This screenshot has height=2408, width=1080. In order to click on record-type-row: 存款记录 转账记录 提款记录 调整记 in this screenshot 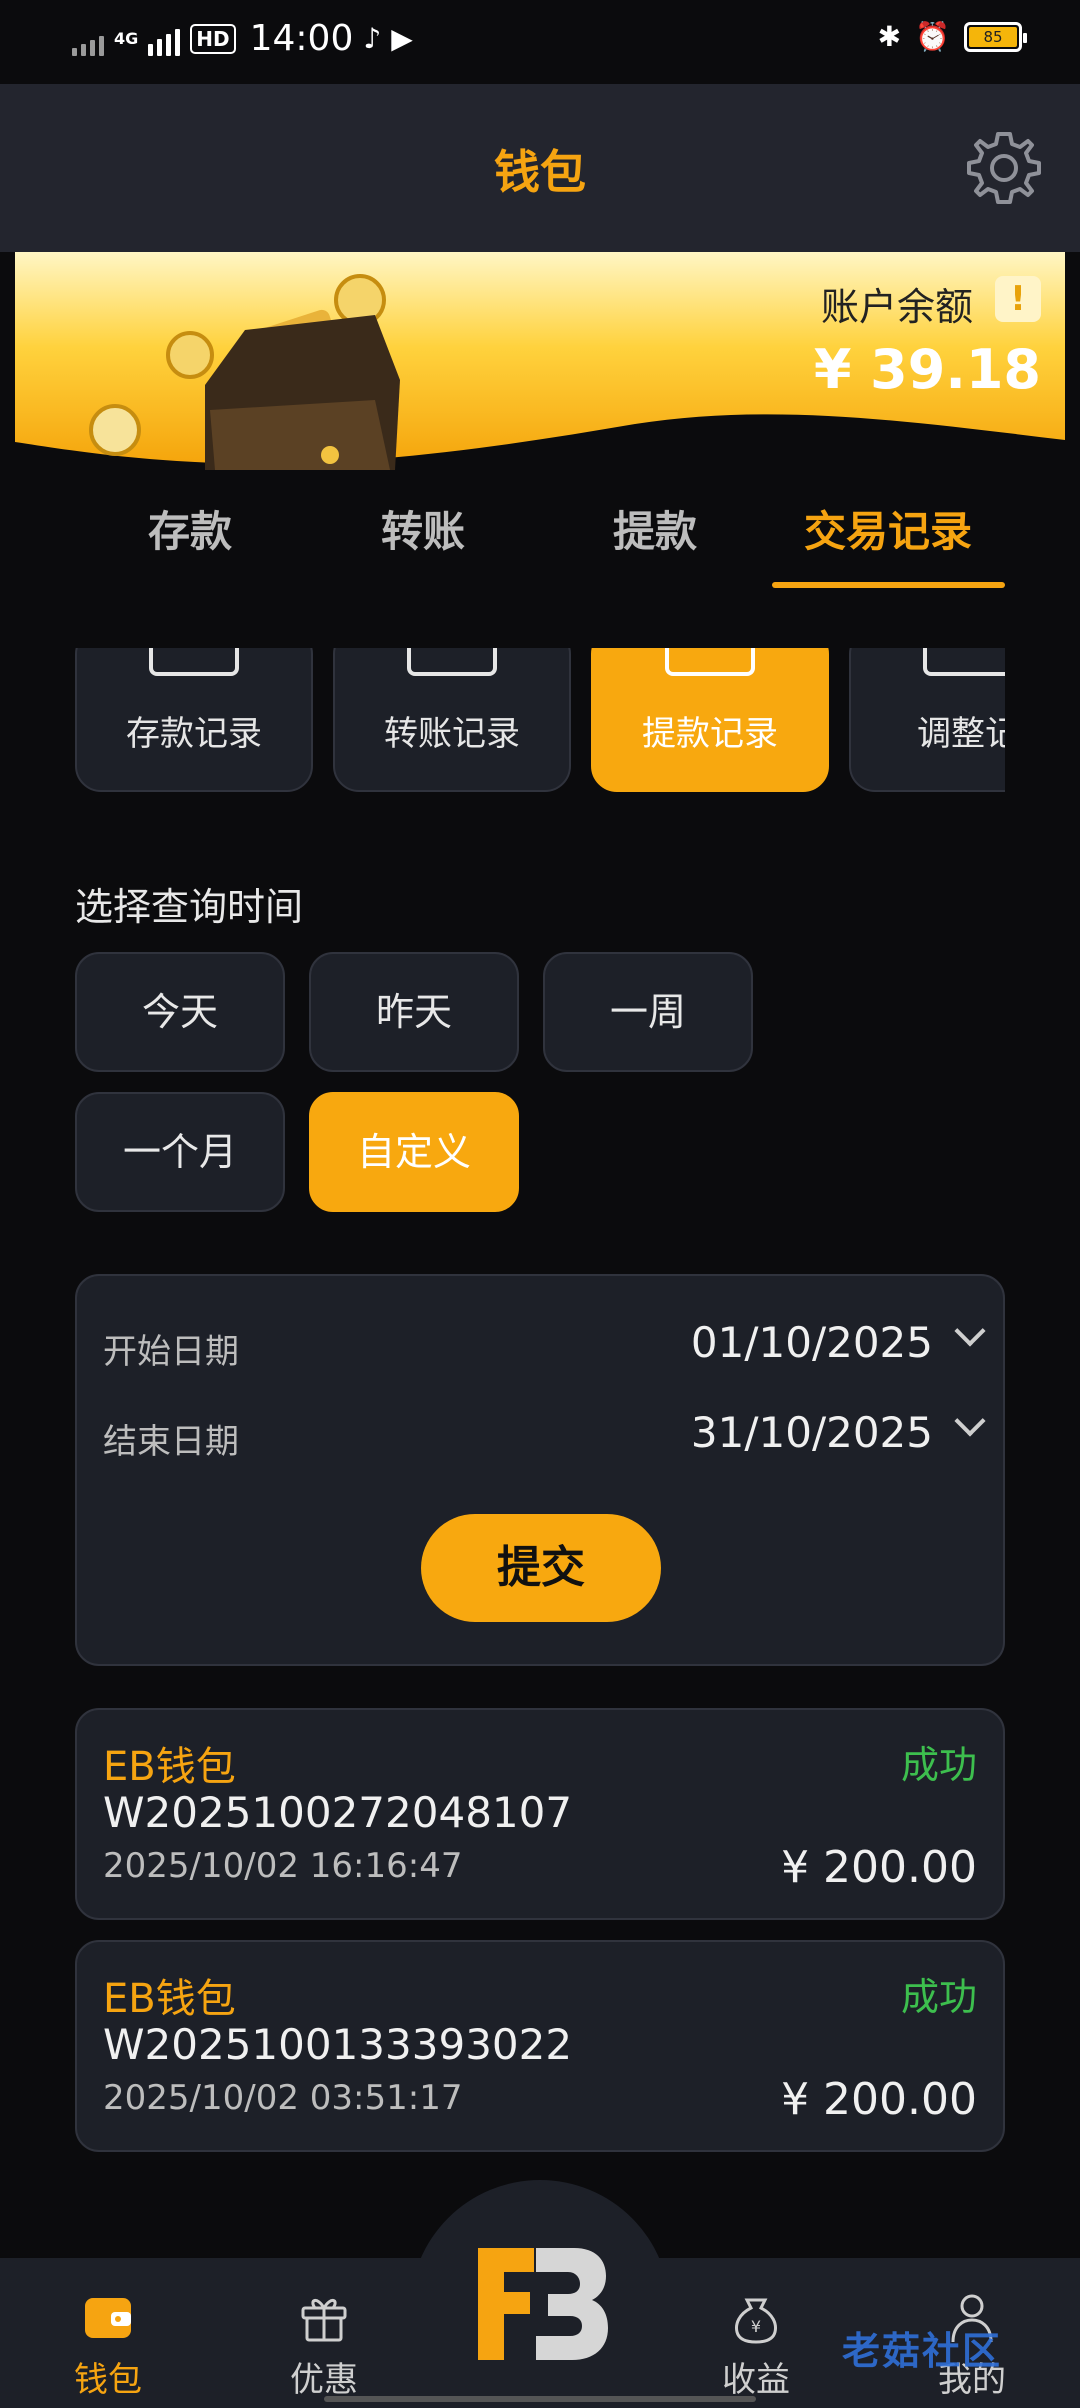, I will do `click(540, 721)`.